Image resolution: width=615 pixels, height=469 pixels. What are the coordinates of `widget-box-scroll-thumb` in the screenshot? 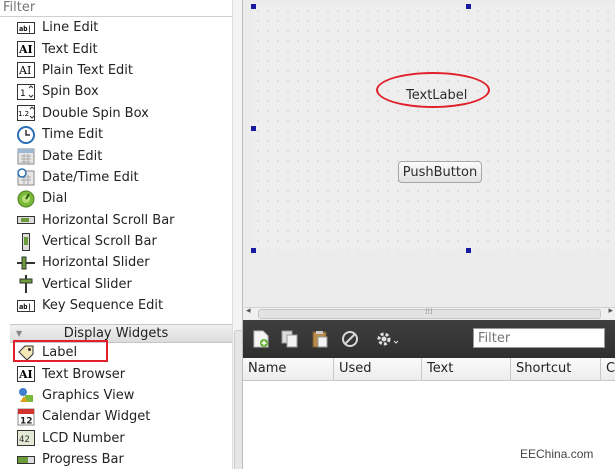 It's located at (238, 399).